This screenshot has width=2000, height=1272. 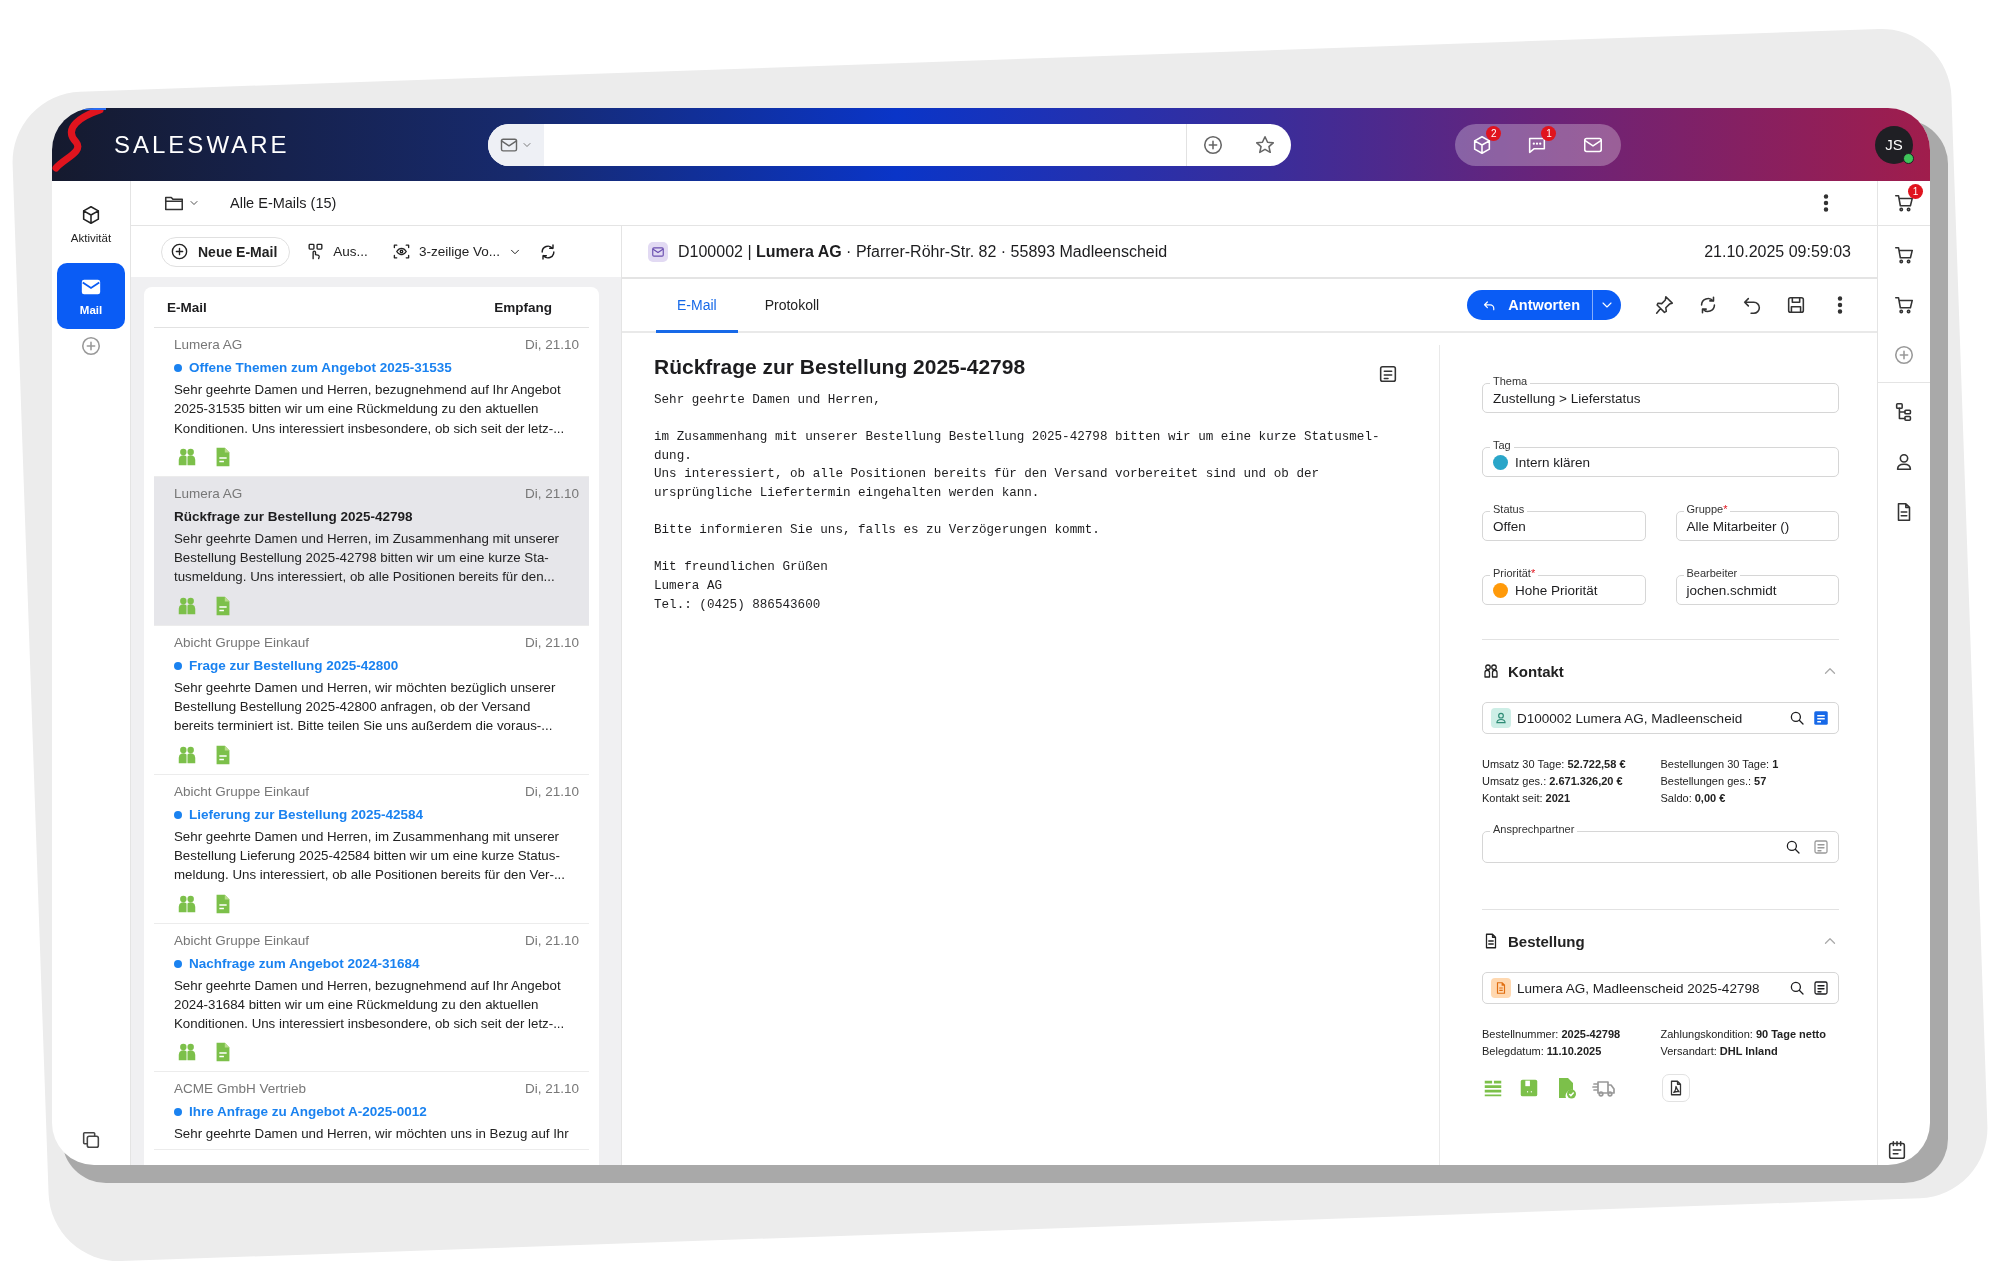 I want to click on lookup-field: Lumera AG, Madleenscheid 2025-42798, so click(x=1660, y=988).